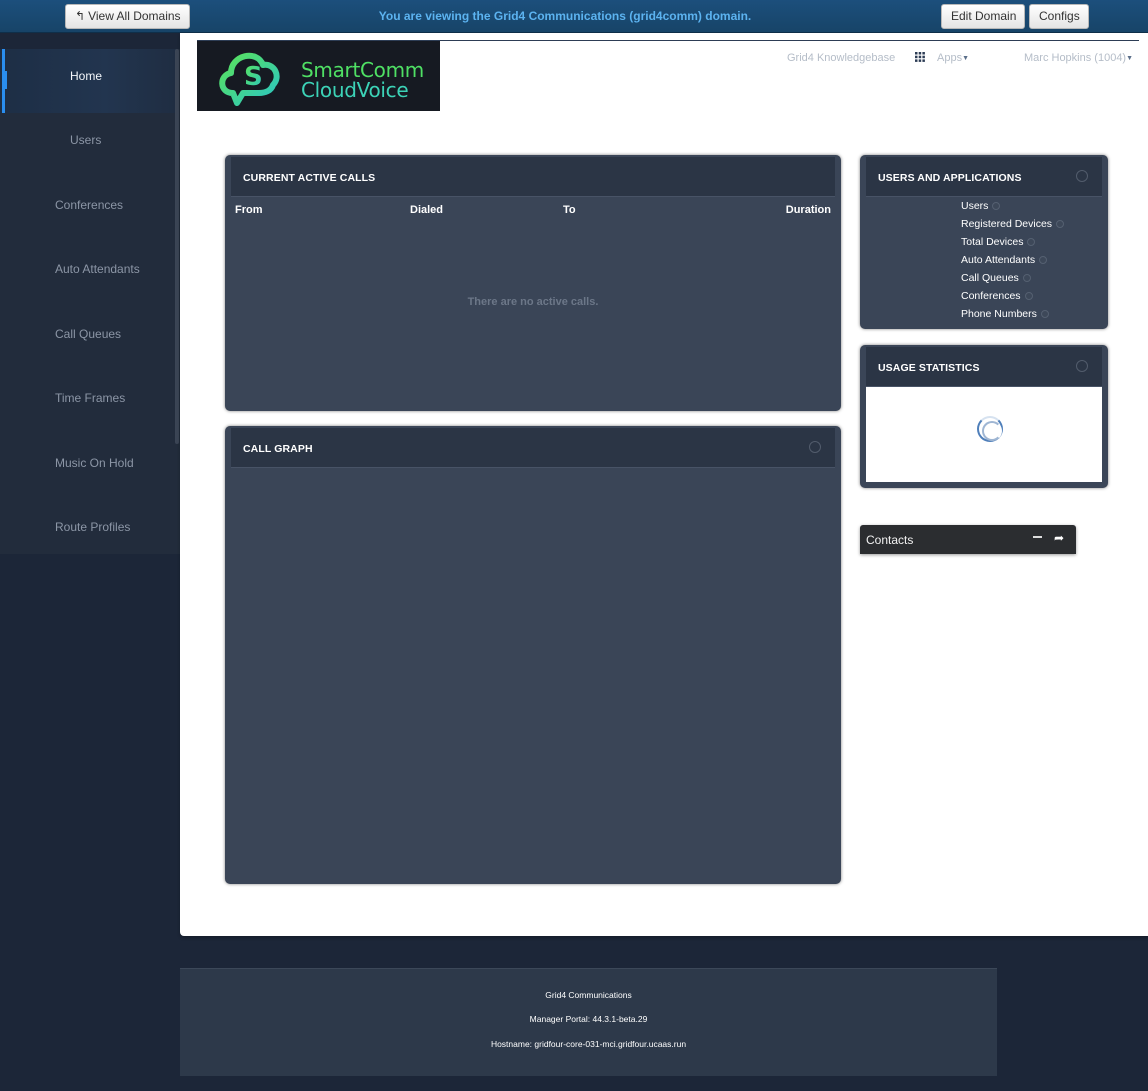  I want to click on sidebar-item-home: Home, so click(88, 81).